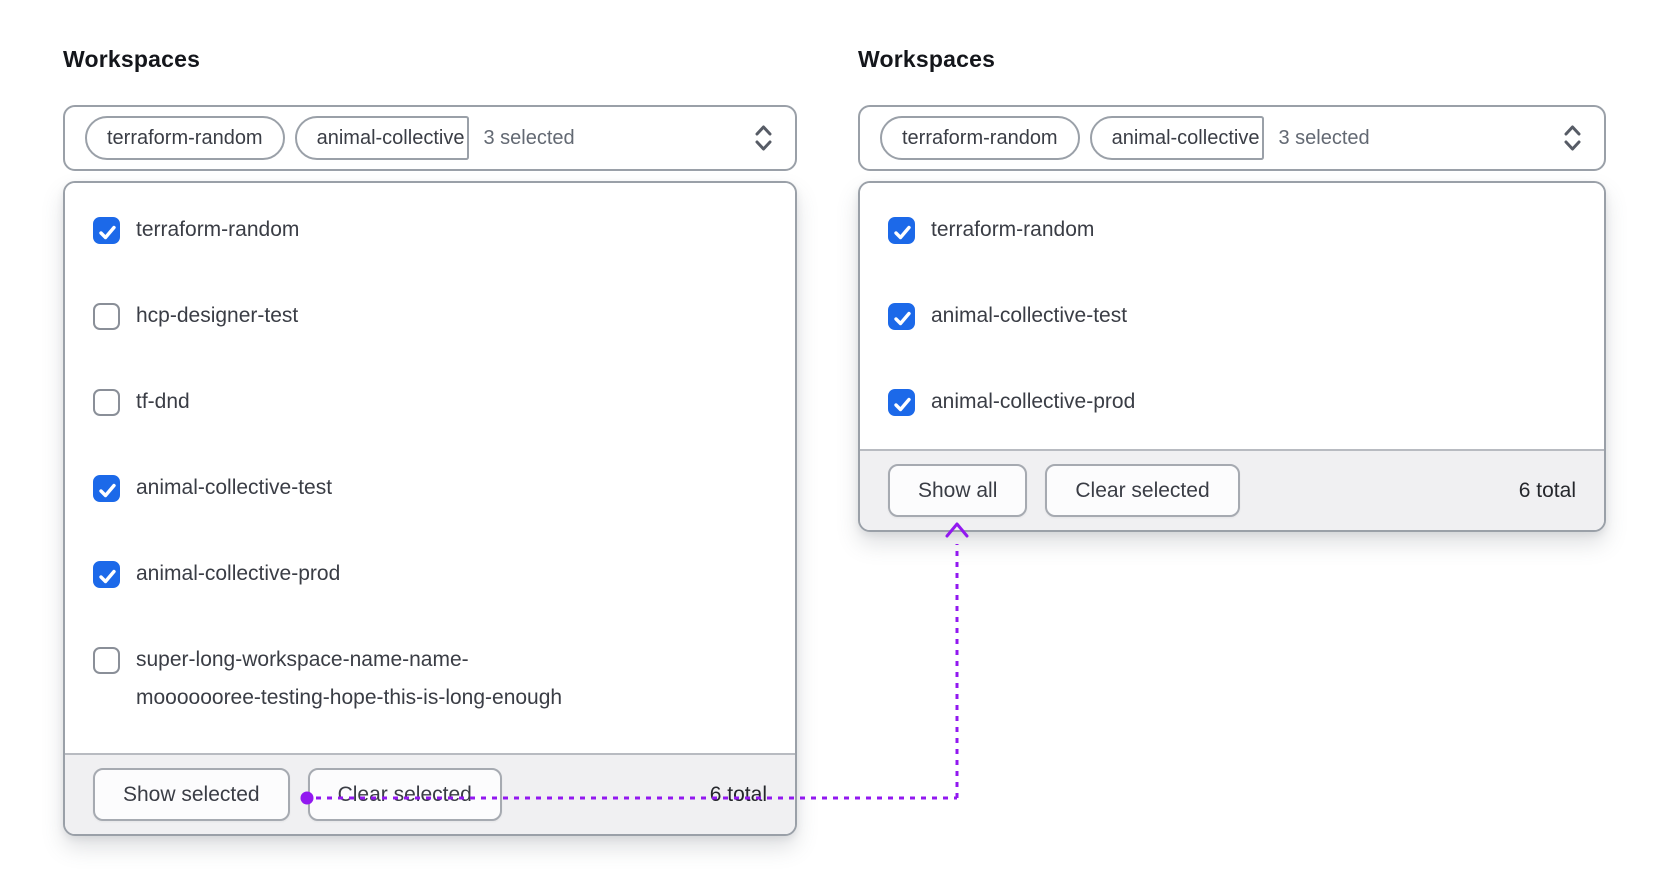  I want to click on workspace-option-label: hcp-designer-test, so click(217, 315).